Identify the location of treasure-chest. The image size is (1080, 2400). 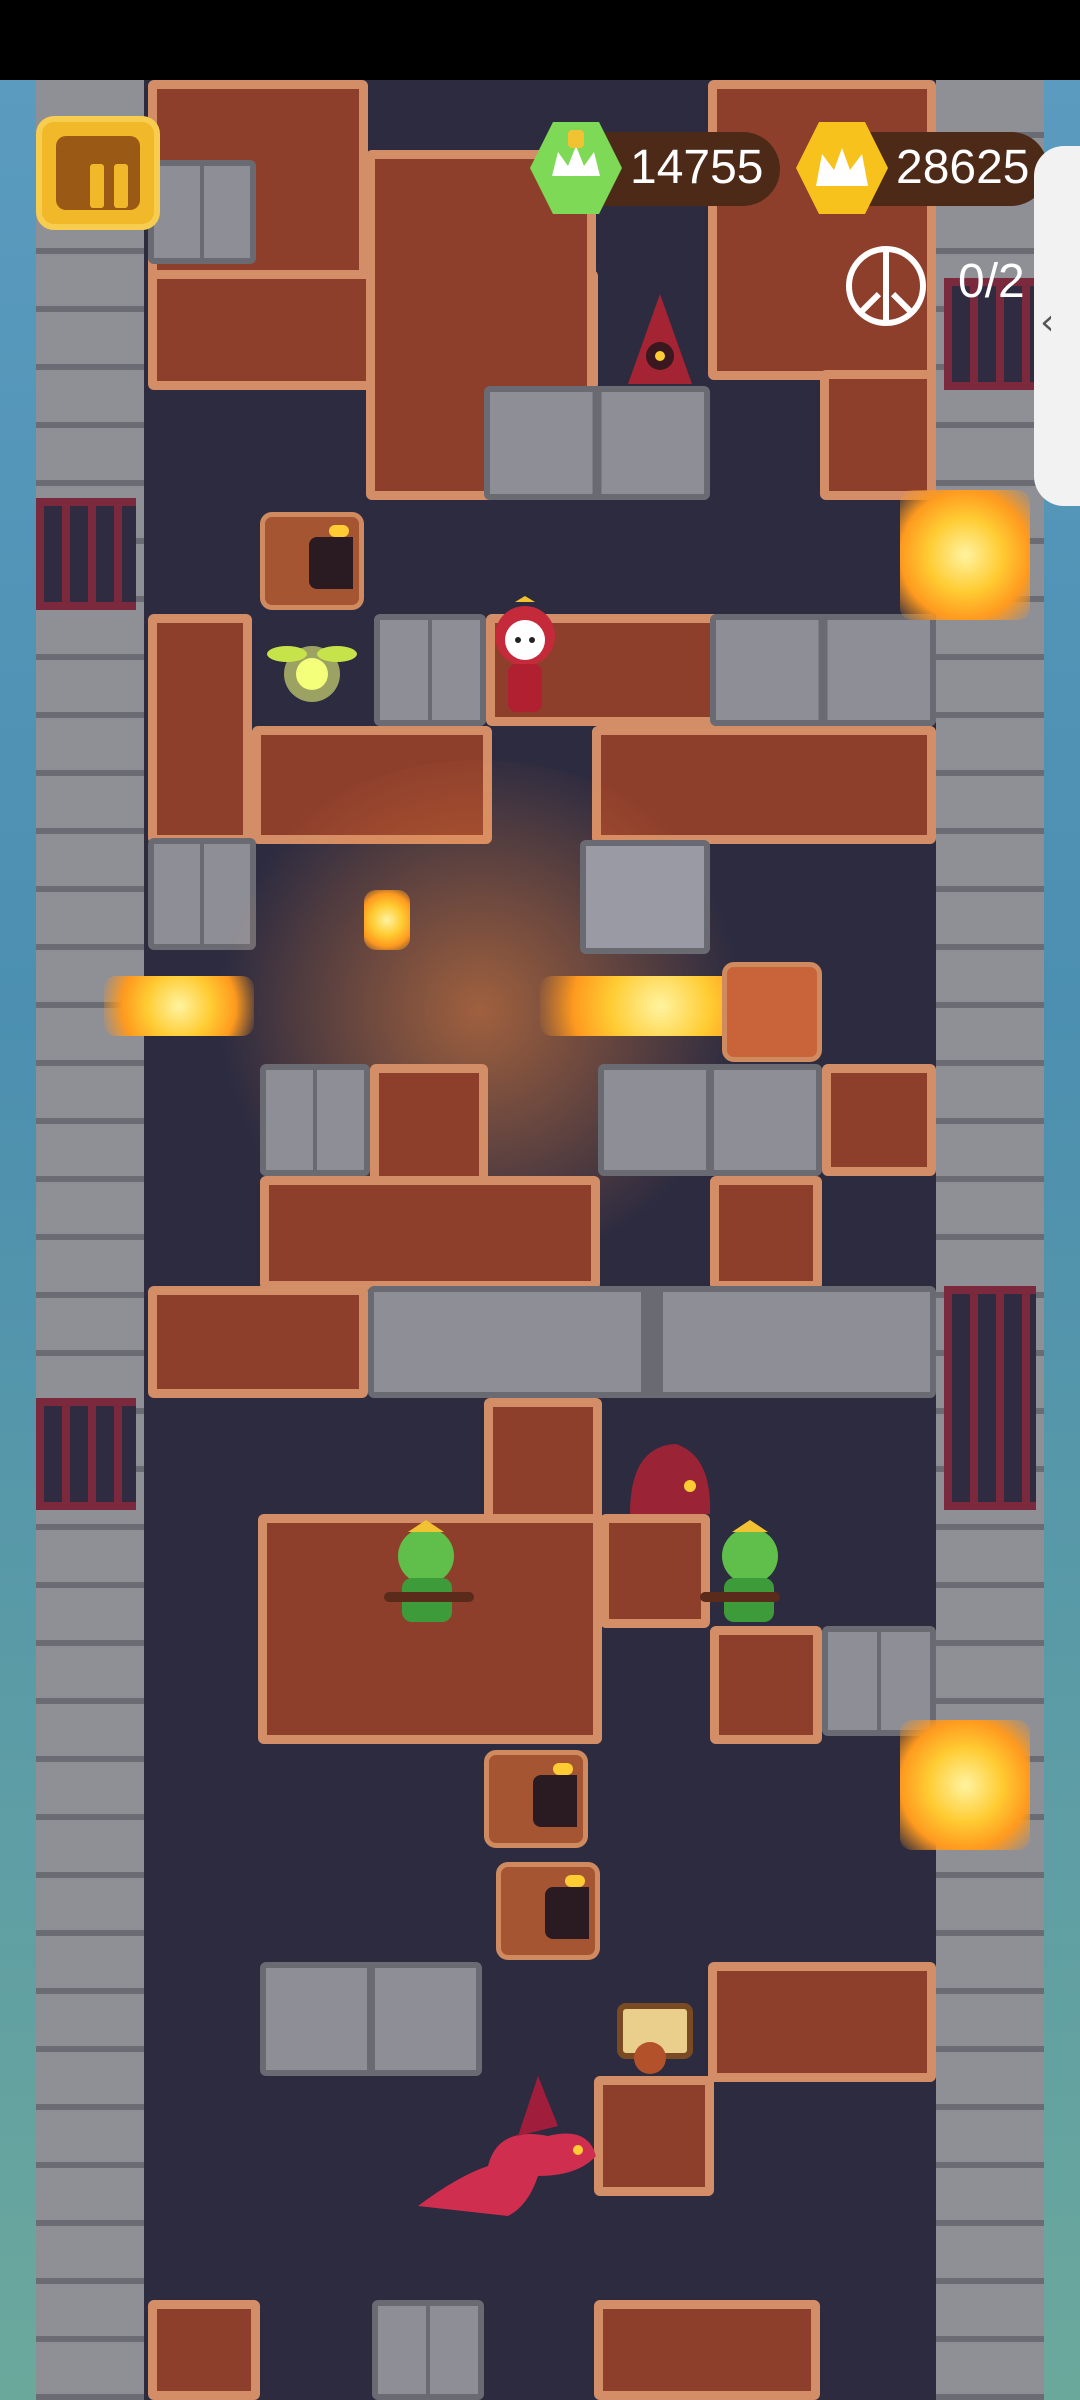
(655, 2038).